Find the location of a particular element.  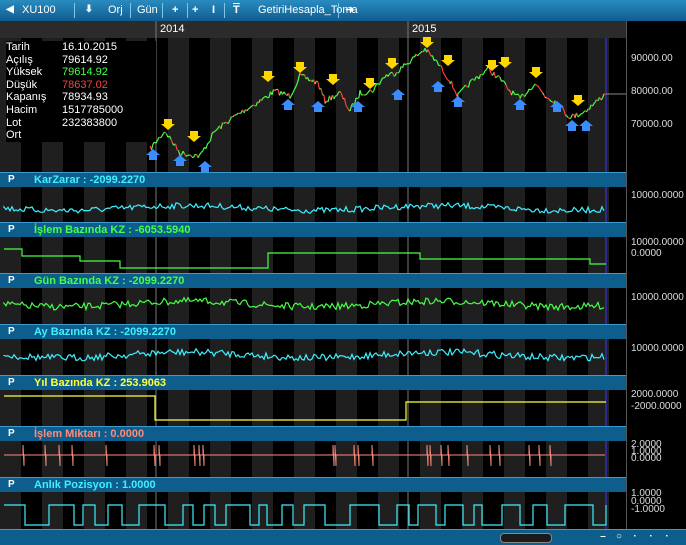

period-mode-button: Orj is located at coordinates (115, 10).